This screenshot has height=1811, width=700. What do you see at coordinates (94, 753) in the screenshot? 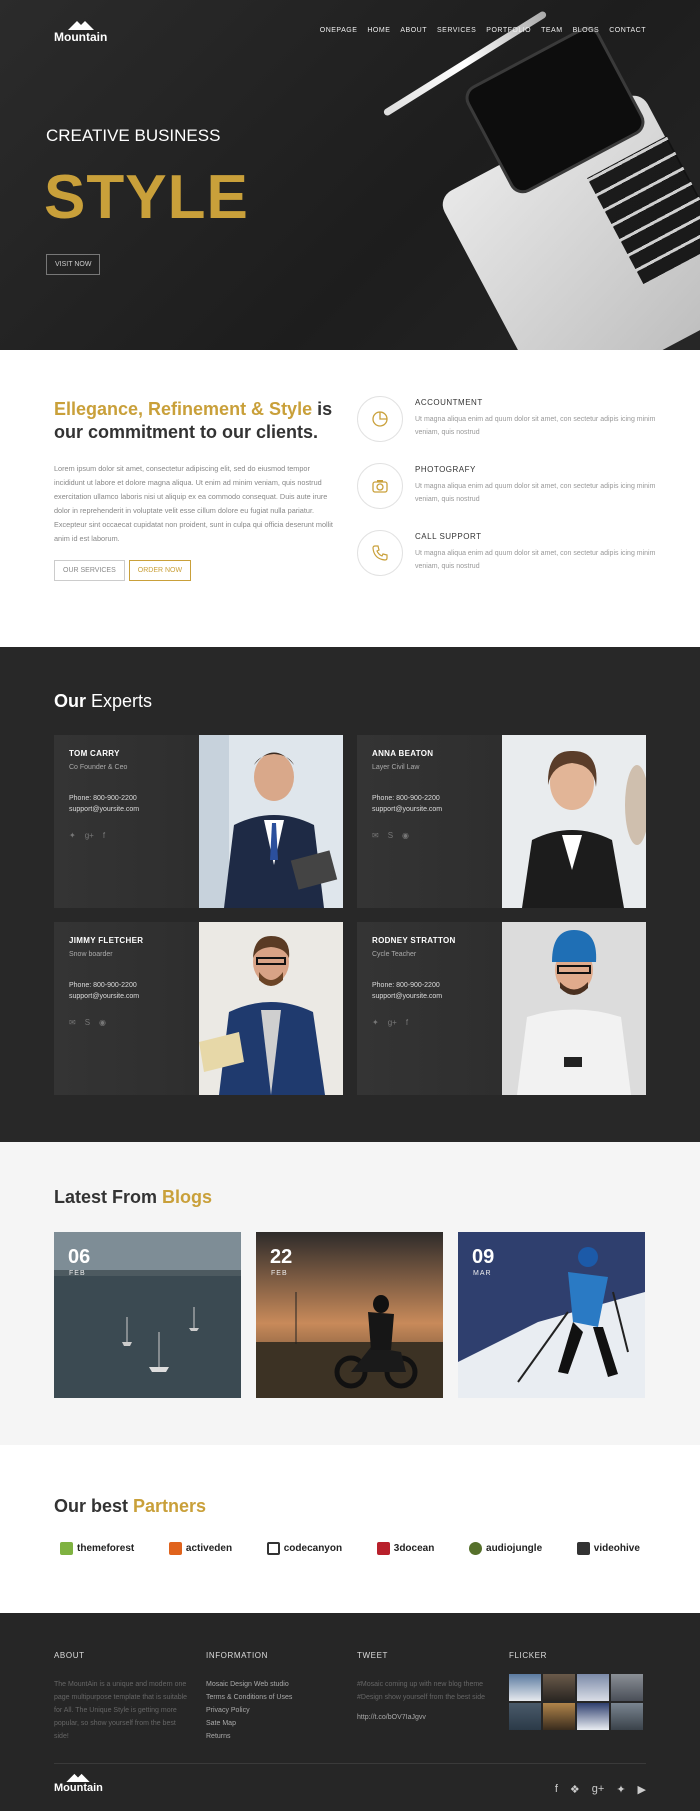
I see `expert-name: TOM CARRY` at bounding box center [94, 753].